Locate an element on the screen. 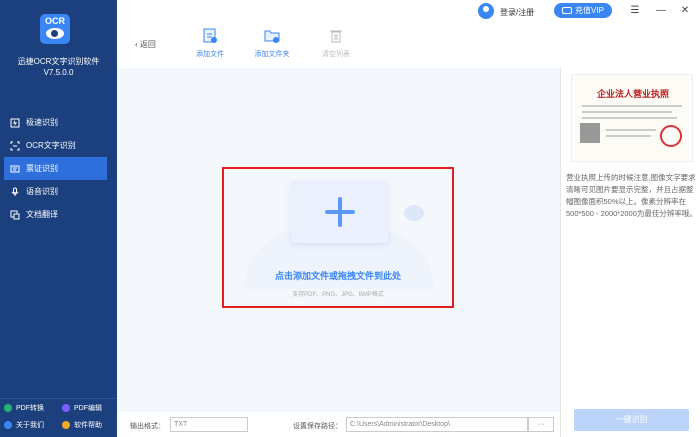 The height and width of the screenshot is (437, 700). clear-list-button: 清空列表 is located at coordinates (336, 43).